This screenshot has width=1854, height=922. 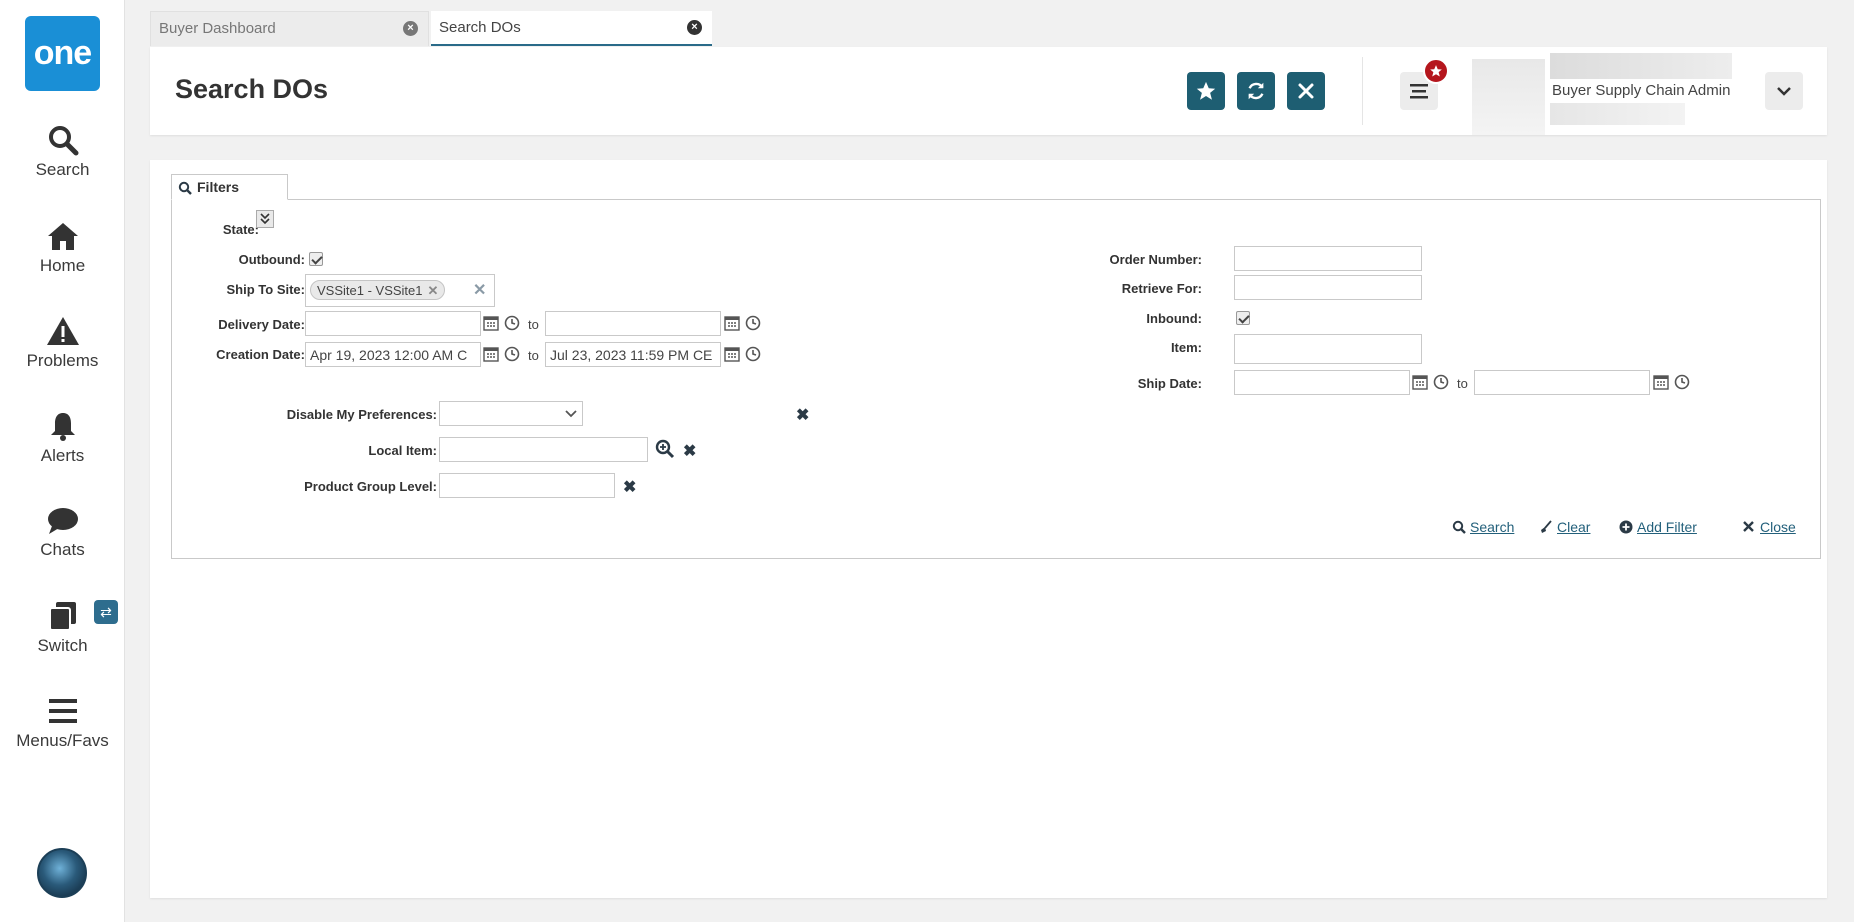 I want to click on ship-to-site-field: VSSite1 - VSSite1 ✕ ✕, so click(x=400, y=290).